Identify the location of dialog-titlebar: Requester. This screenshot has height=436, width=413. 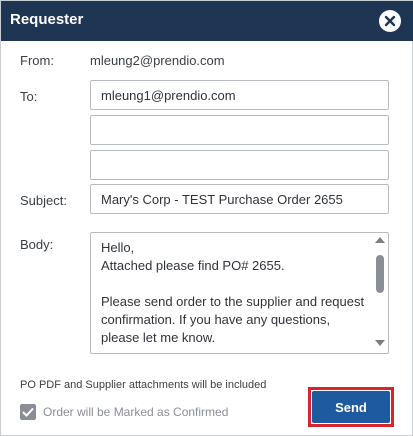
(207, 21).